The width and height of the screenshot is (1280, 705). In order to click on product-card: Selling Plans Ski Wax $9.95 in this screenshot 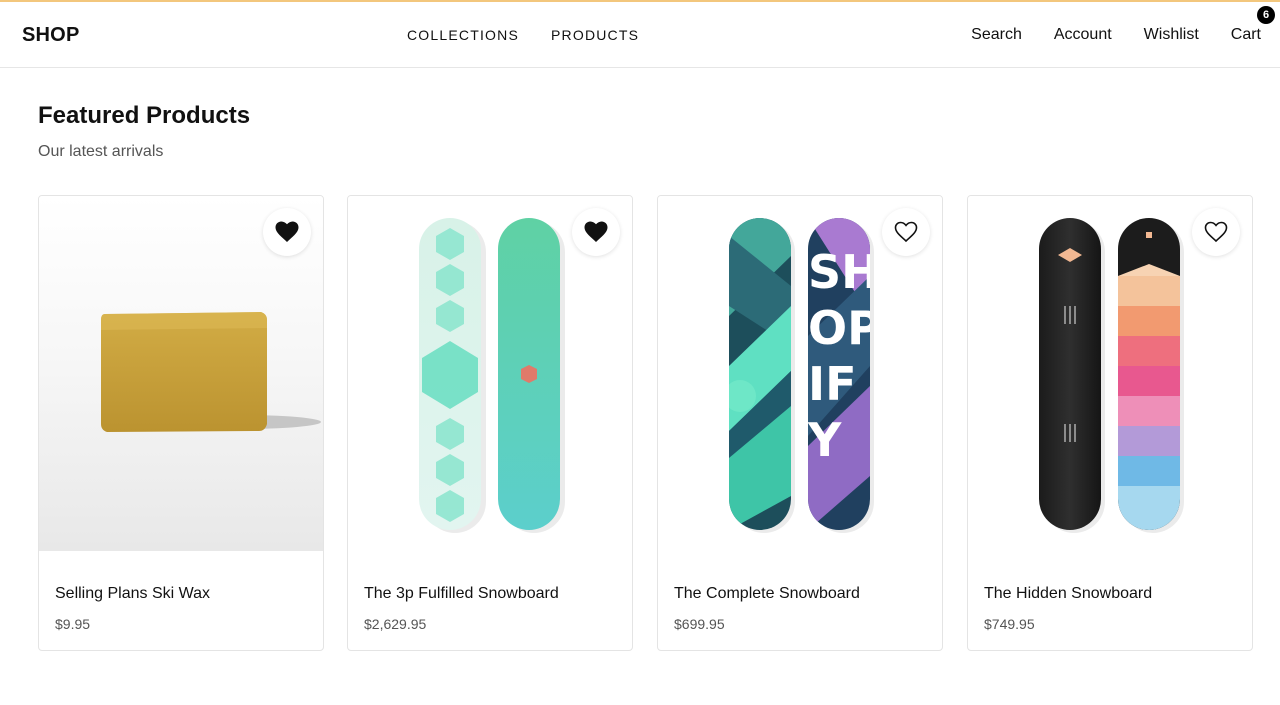, I will do `click(181, 423)`.